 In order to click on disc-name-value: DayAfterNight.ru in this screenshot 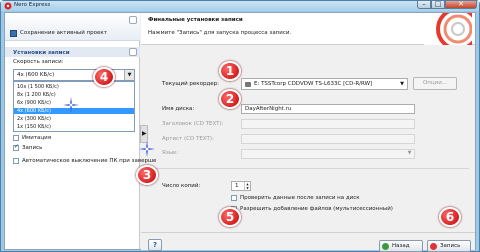, I will do `click(268, 109)`.